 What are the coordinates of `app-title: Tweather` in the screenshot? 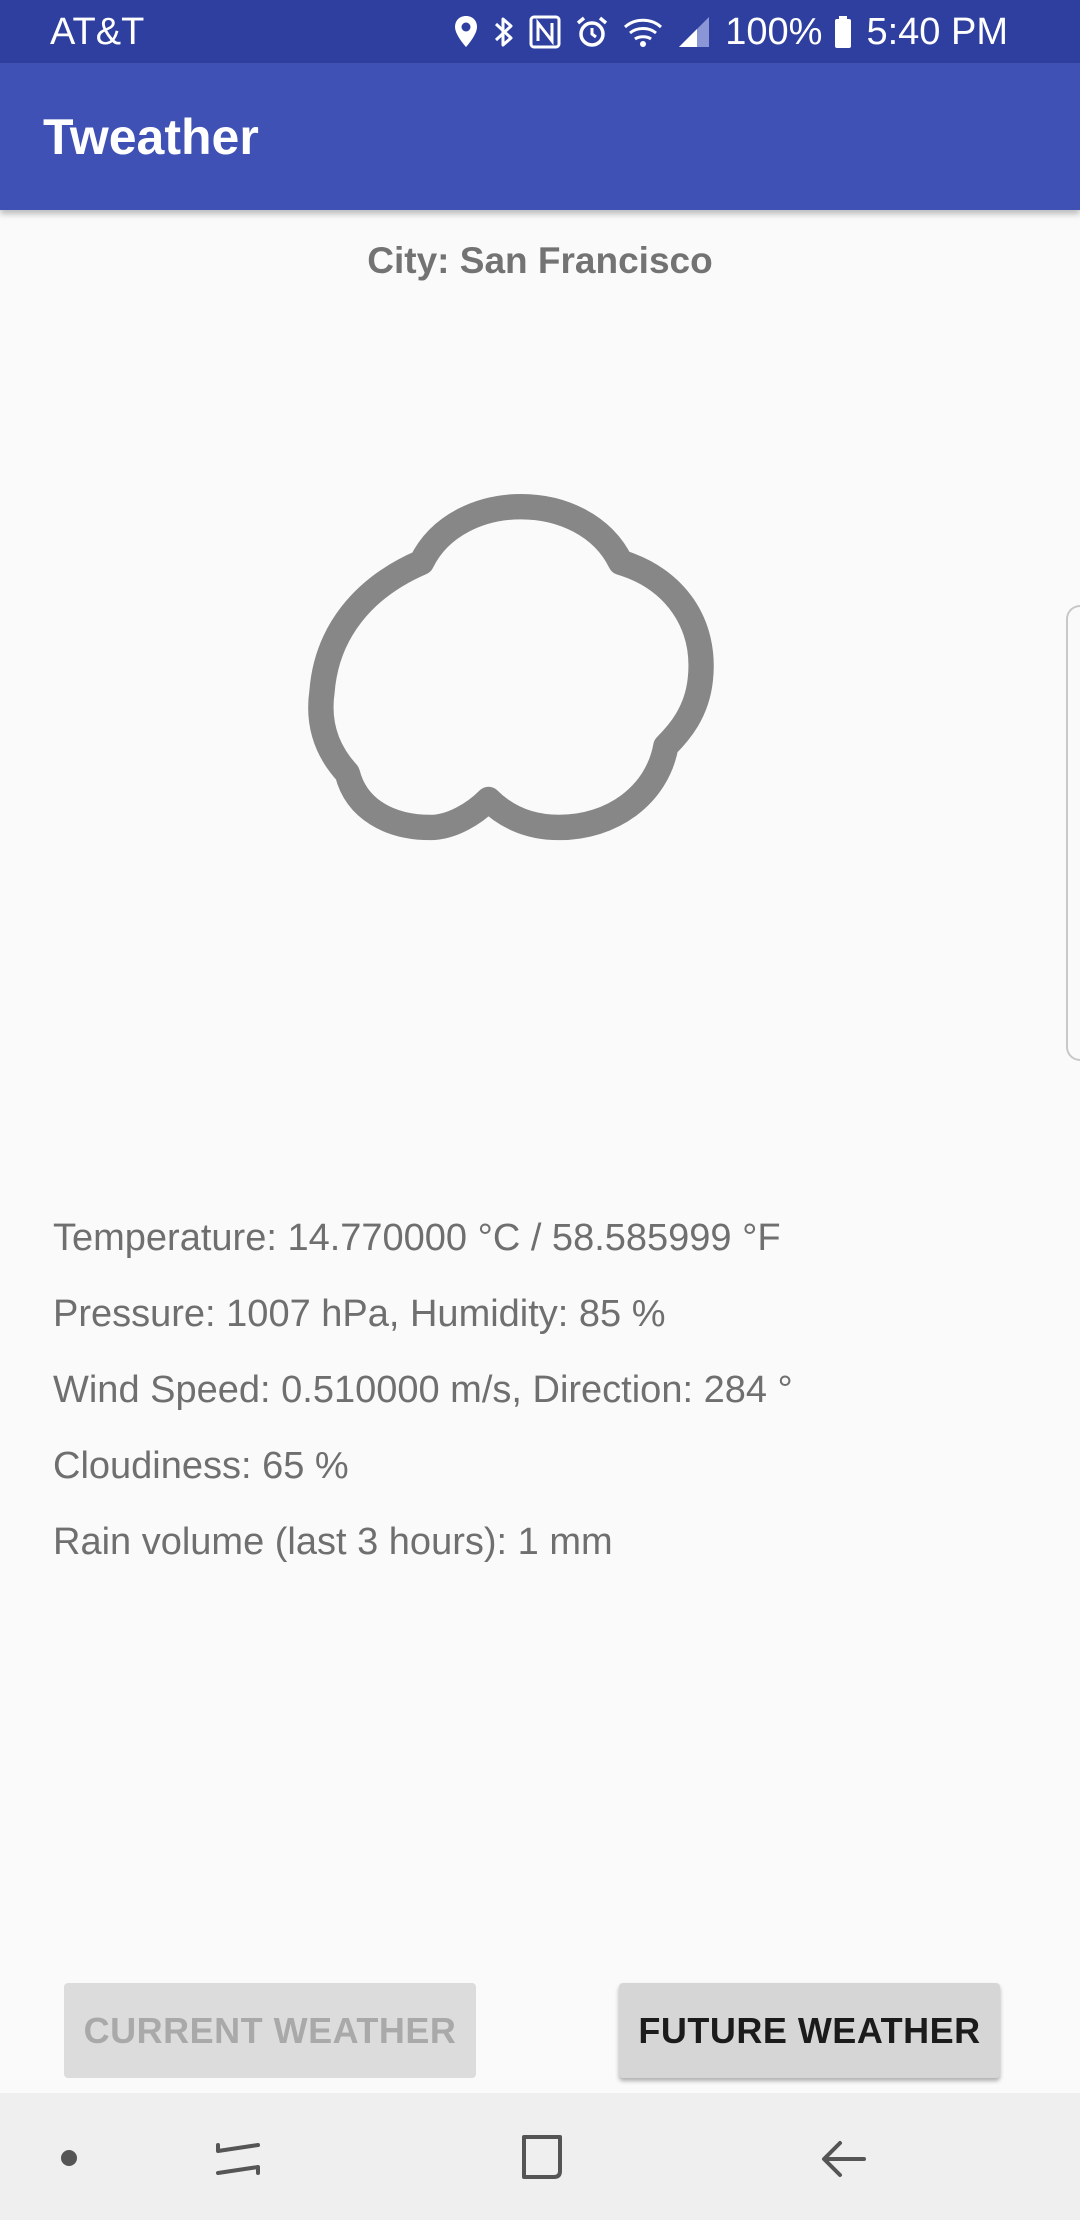 It's located at (151, 137).